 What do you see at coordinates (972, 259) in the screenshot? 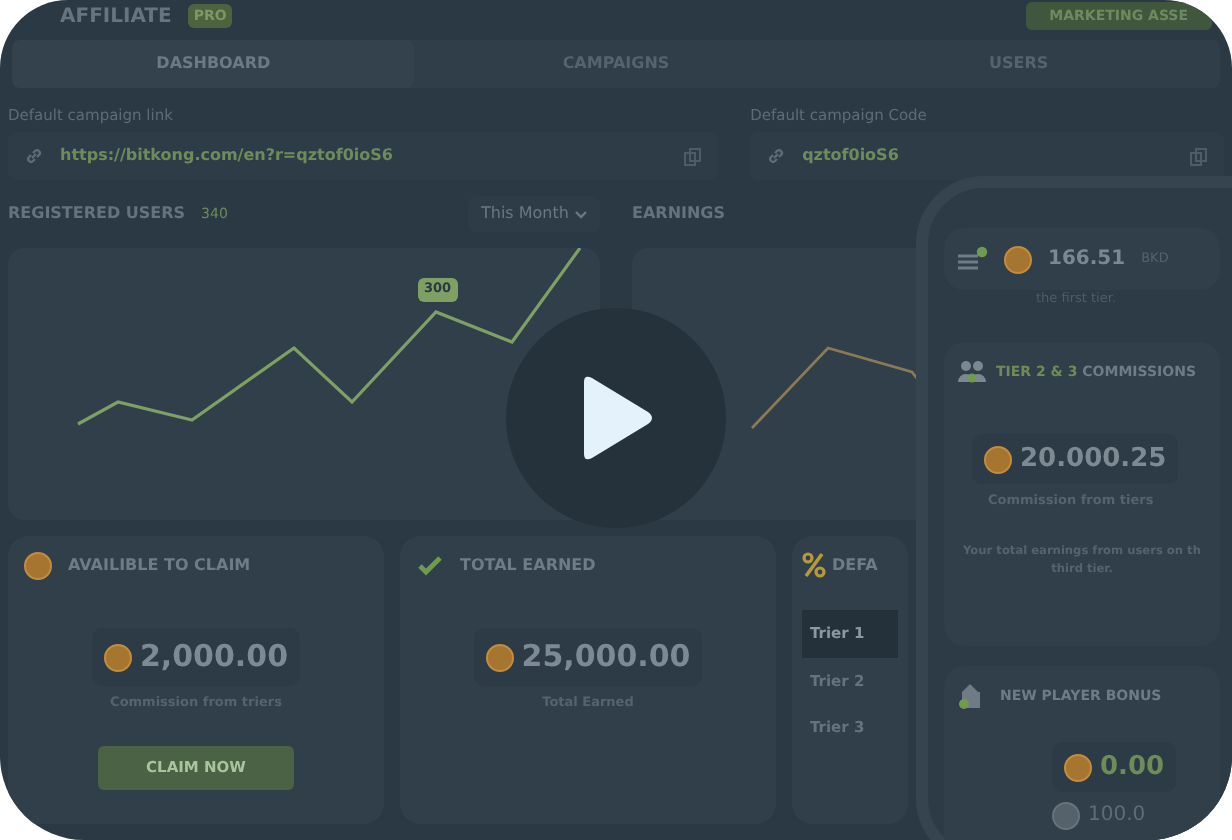
I see `menu-icon` at bounding box center [972, 259].